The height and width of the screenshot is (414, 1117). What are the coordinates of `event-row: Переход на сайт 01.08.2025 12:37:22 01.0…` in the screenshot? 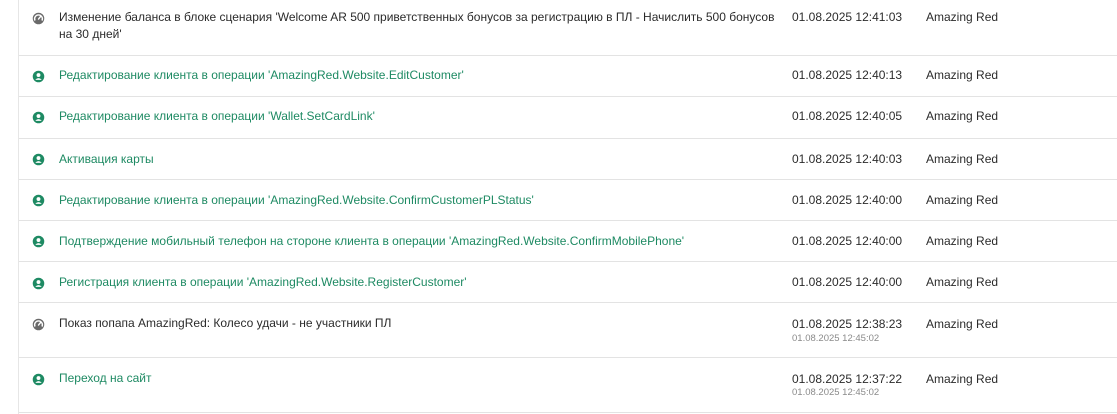 It's located at (568, 385).